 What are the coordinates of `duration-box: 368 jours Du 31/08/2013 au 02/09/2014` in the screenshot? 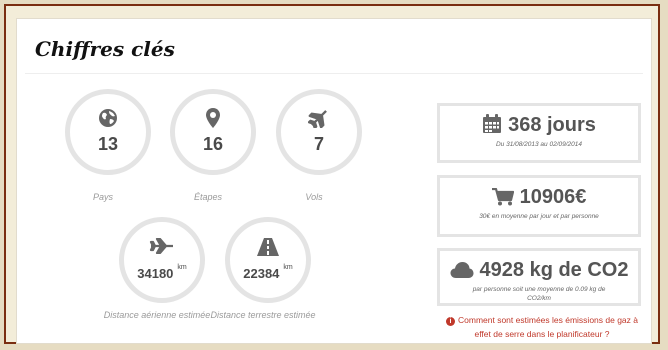 It's located at (539, 133).